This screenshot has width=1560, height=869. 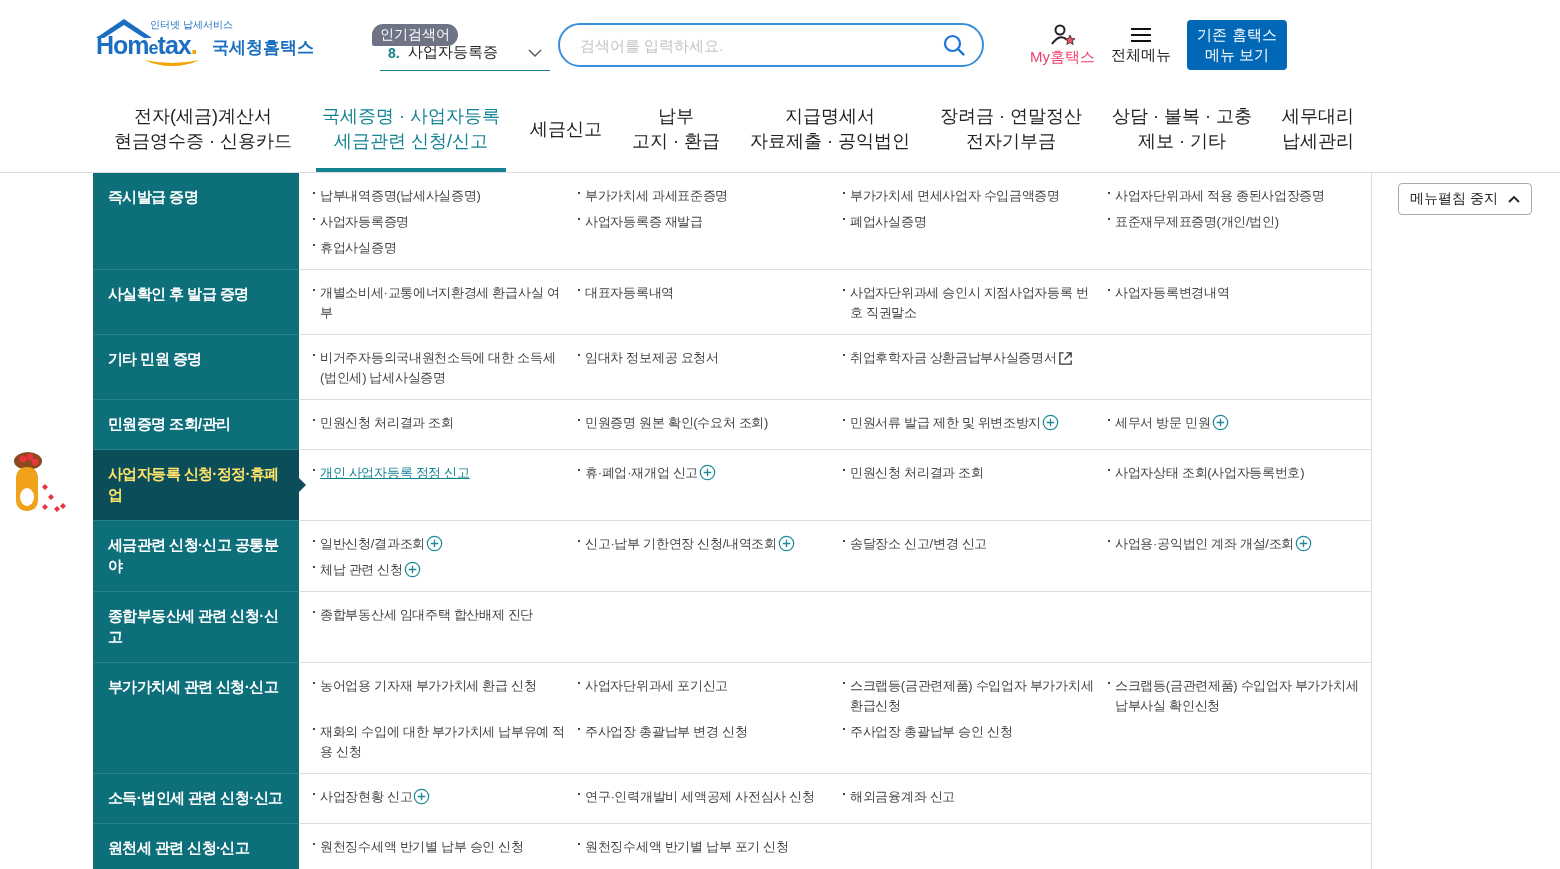 I want to click on menu-link: 재화의 수입에 대한 부가가치세 납부유예 적용 신청, so click(x=443, y=742).